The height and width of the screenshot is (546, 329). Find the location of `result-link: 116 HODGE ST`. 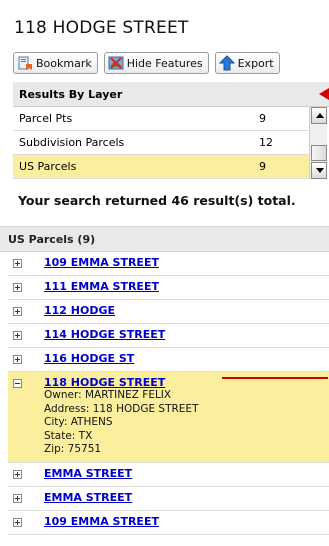

result-link: 116 HODGE ST is located at coordinates (89, 358).